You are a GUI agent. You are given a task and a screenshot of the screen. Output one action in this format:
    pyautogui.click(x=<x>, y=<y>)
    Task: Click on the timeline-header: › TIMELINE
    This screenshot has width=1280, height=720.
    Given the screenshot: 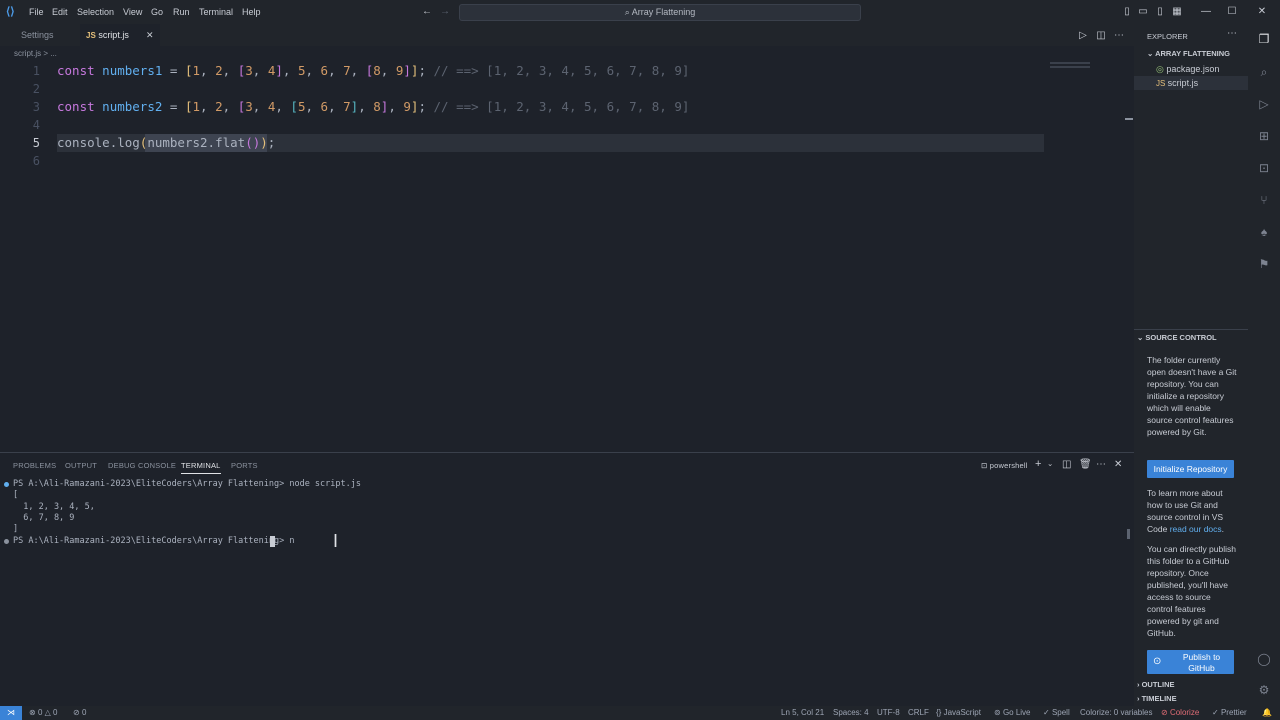 What is the action you would take?
    pyautogui.click(x=1157, y=698)
    